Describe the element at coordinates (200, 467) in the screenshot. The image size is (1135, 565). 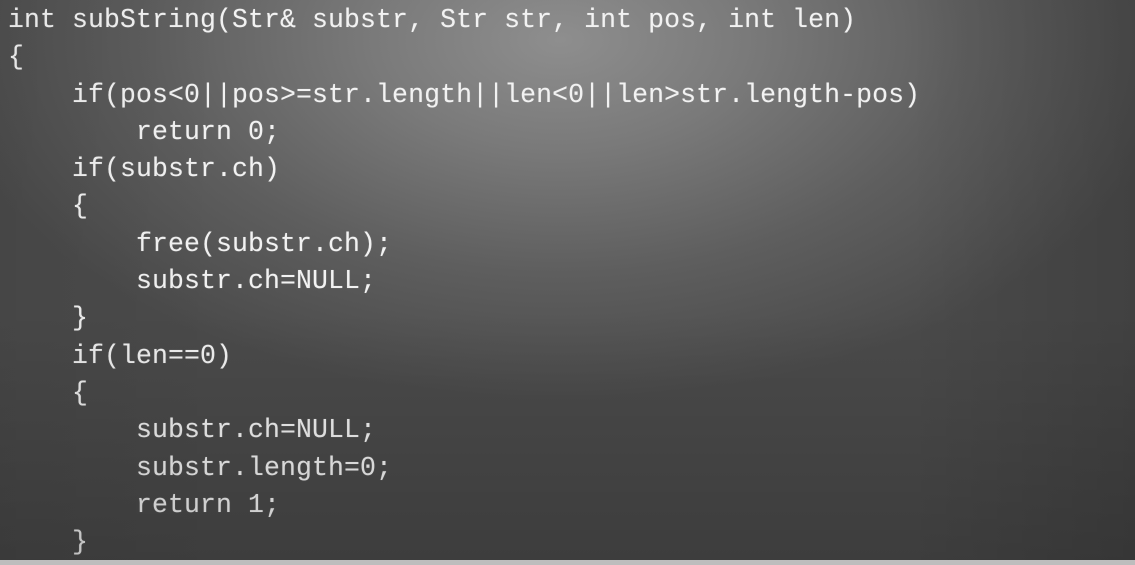
I see `code-line: substr.length=0;` at that location.